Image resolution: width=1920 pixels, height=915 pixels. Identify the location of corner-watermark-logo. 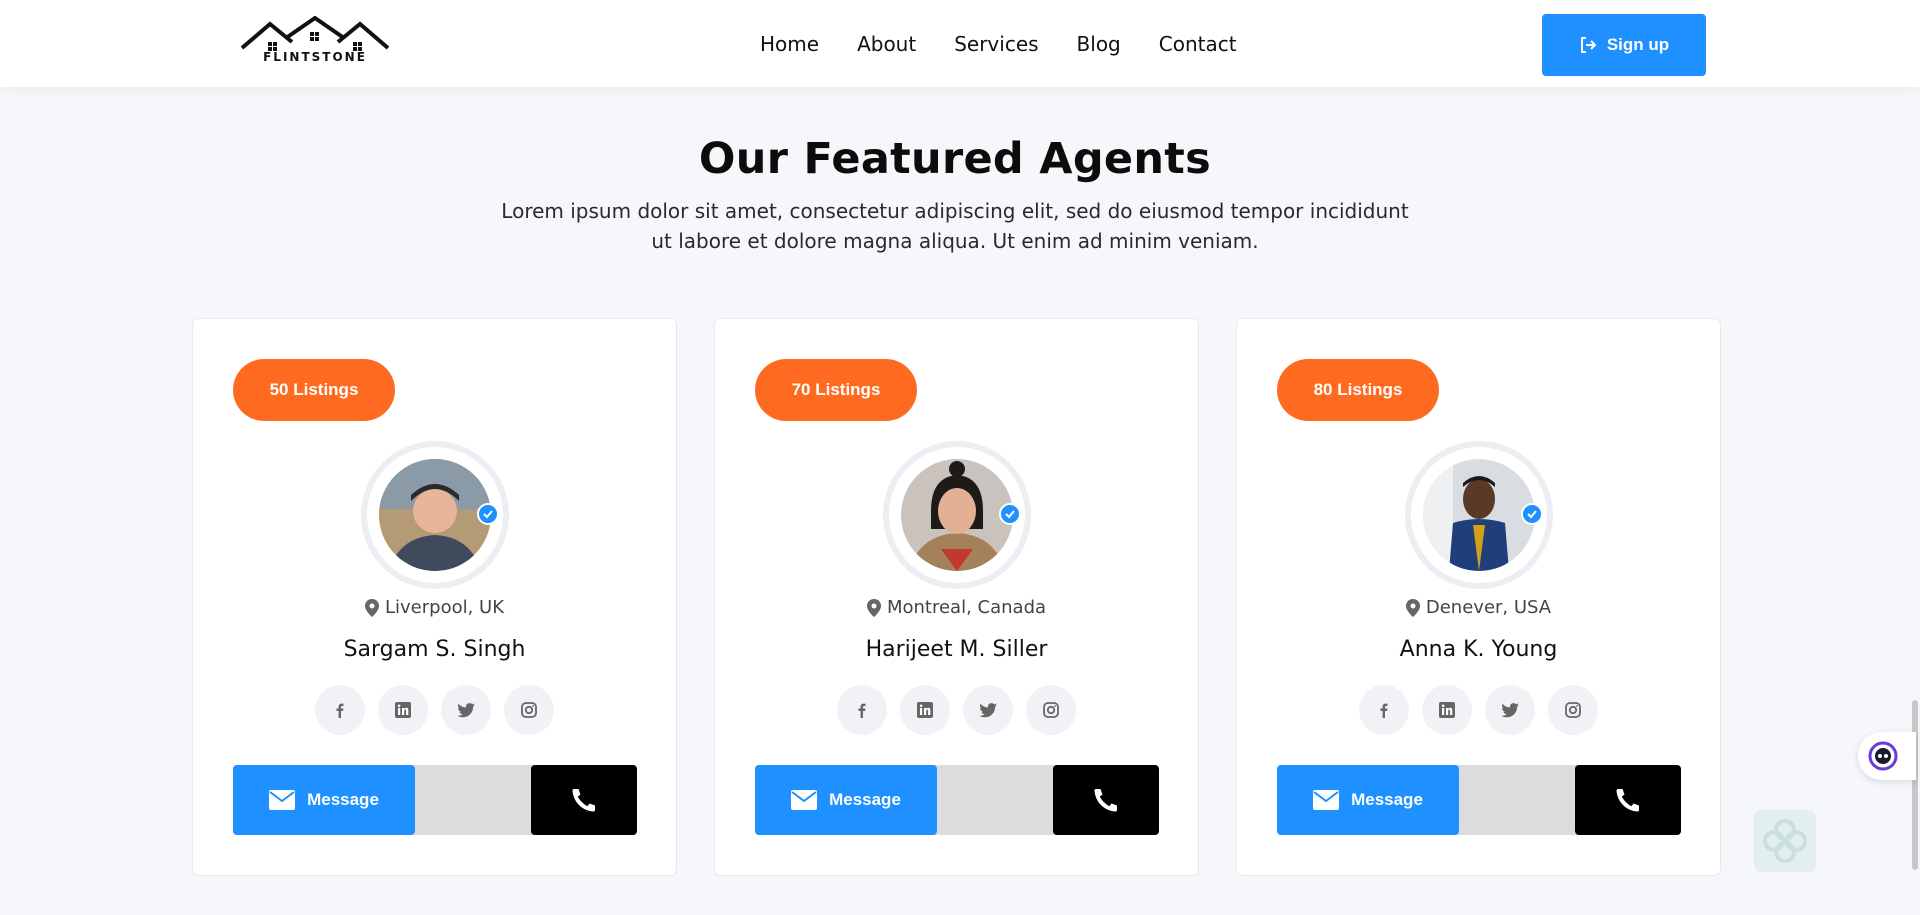
(1785, 841).